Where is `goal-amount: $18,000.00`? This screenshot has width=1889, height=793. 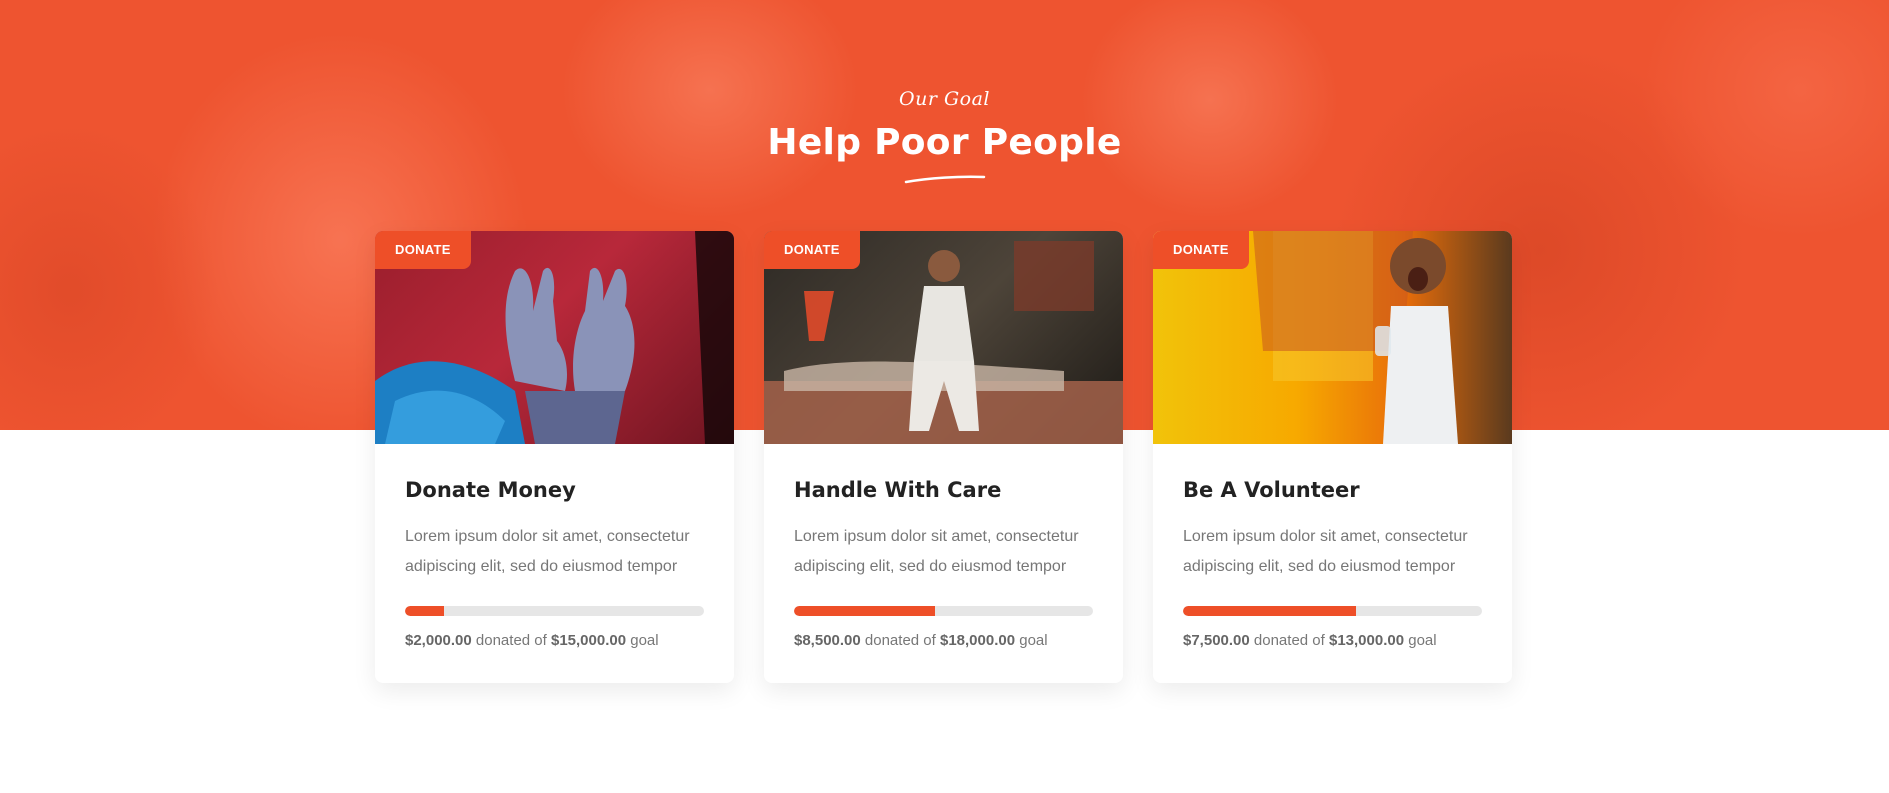
goal-amount: $18,000.00 is located at coordinates (977, 640).